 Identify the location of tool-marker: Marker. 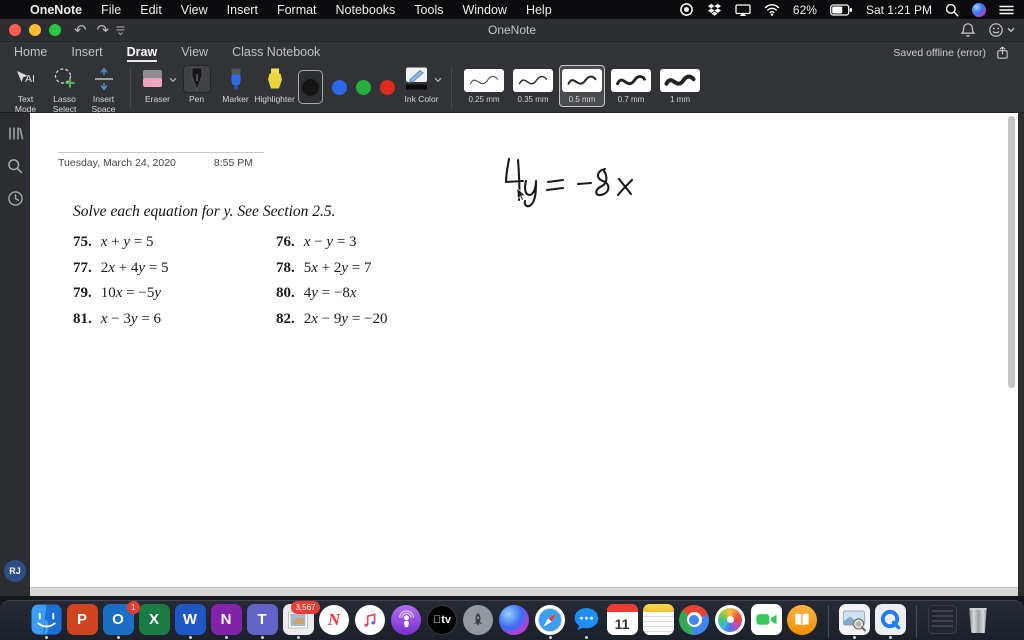
(235, 84).